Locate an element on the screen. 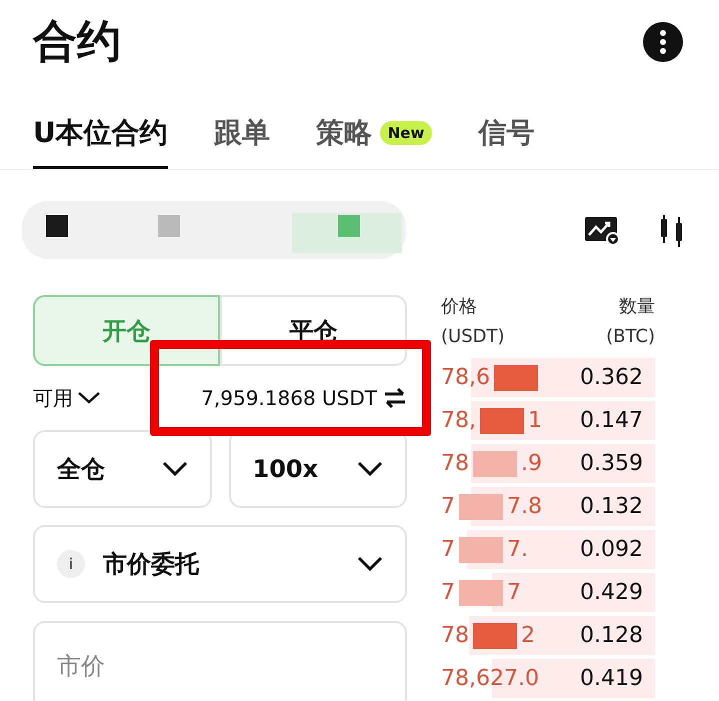  price-fragment: 78,6 is located at coordinates (465, 378).